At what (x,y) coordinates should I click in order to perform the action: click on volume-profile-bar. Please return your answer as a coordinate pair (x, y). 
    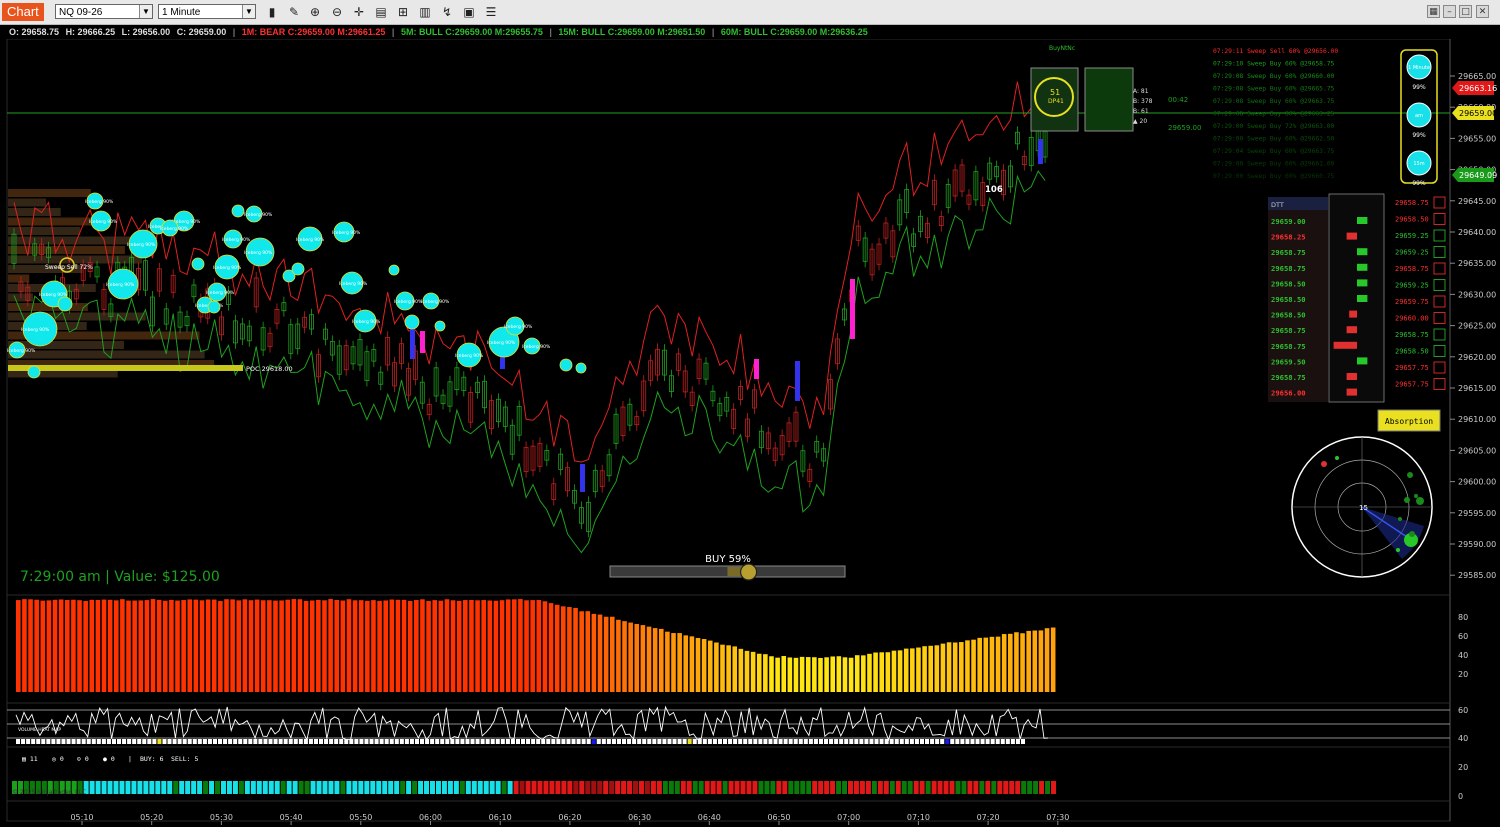
    Looking at the image, I should click on (49, 193).